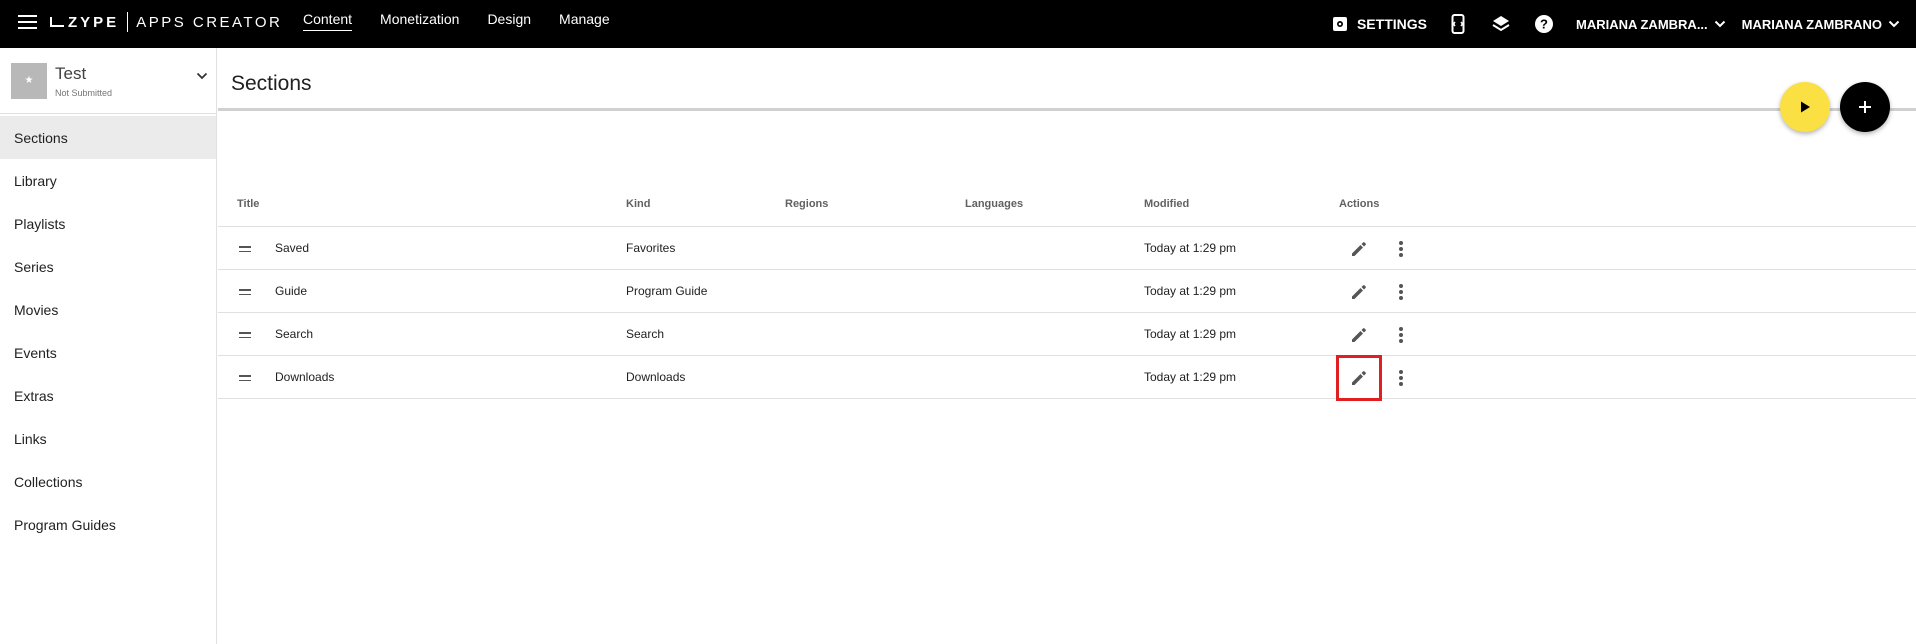  I want to click on sidebar-item-events: Events, so click(108, 352).